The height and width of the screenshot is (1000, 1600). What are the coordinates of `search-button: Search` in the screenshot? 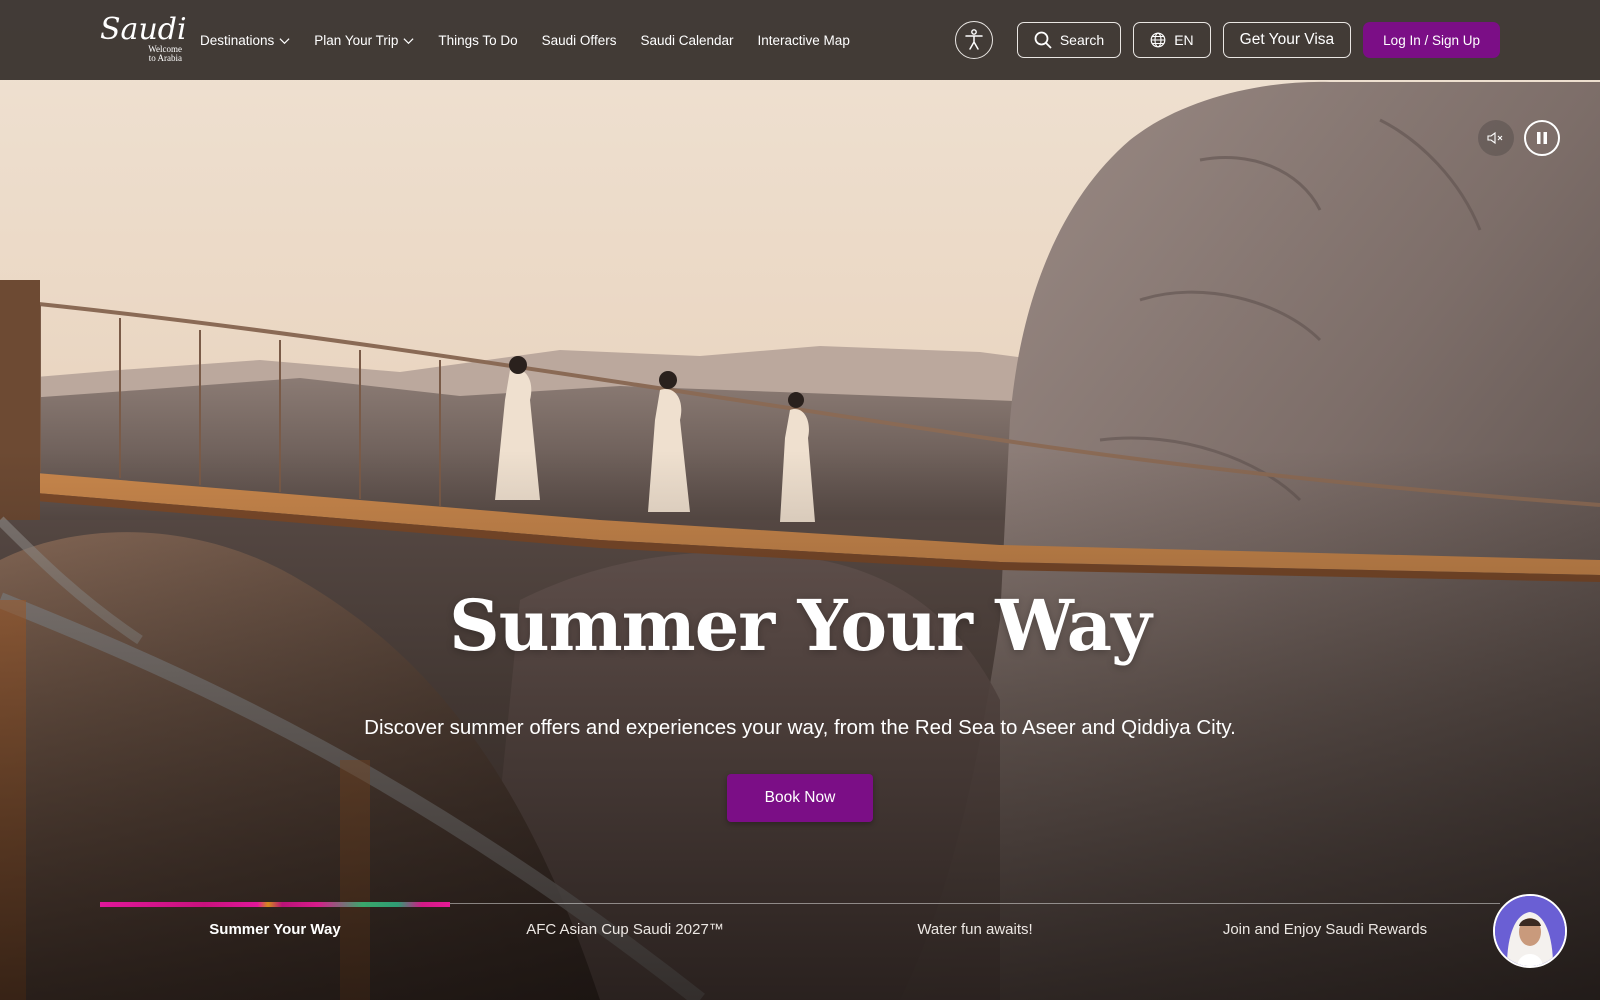 It's located at (1069, 40).